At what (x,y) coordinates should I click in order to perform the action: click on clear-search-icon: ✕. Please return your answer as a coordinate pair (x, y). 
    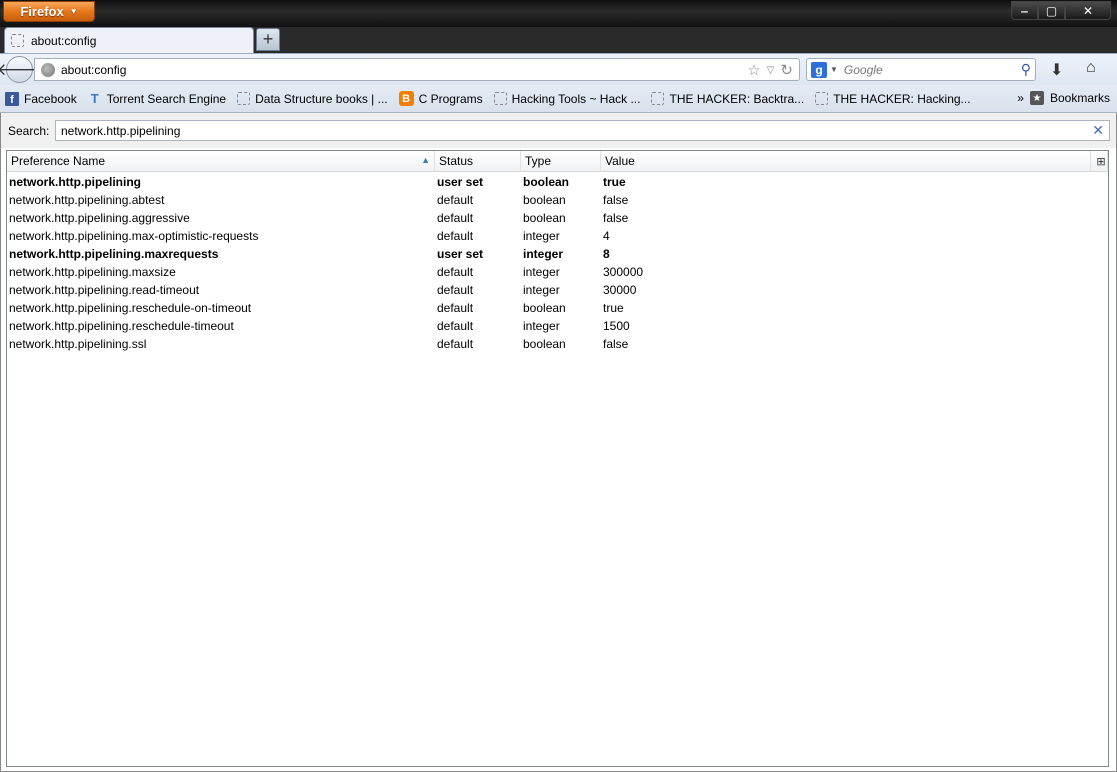
    Looking at the image, I should click on (1098, 130).